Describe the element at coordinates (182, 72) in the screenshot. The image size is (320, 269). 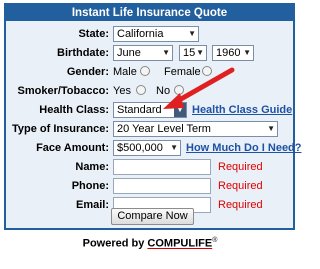
I see `gender-female-label: Female` at that location.